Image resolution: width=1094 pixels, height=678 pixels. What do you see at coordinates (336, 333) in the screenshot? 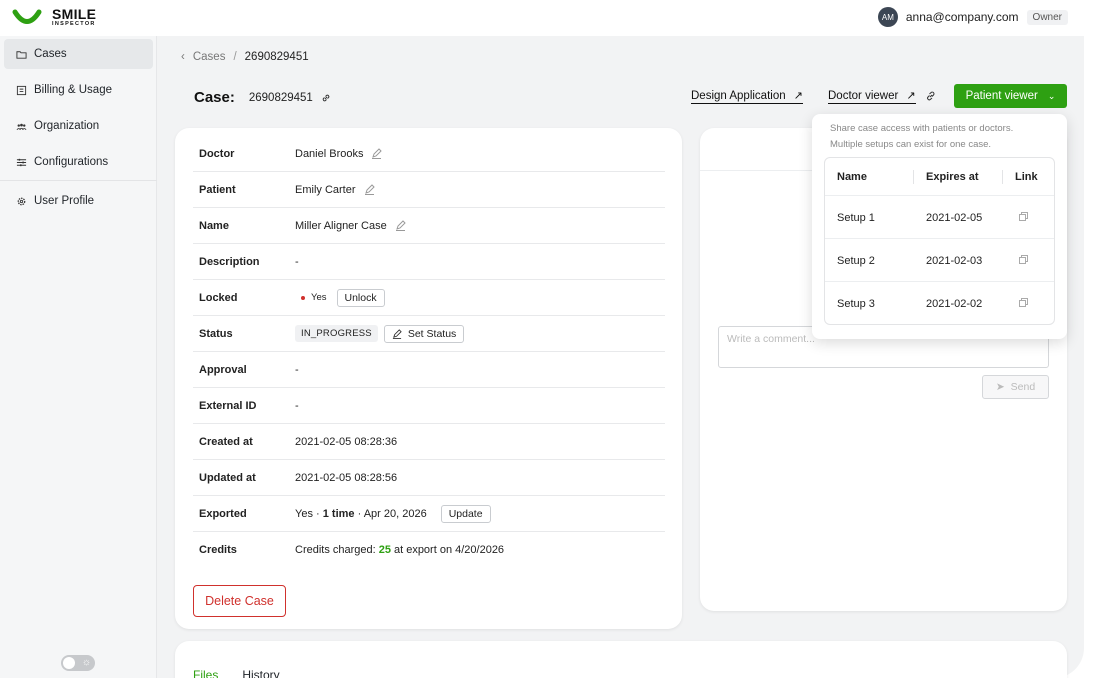
I see `status-badge: IN_PROGRESS` at bounding box center [336, 333].